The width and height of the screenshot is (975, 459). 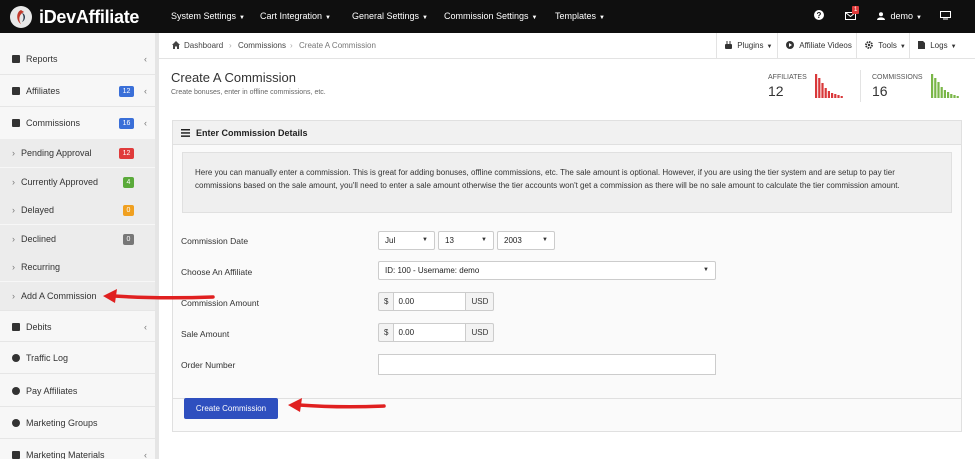 What do you see at coordinates (860, 86) in the screenshot?
I see `stat-divider` at bounding box center [860, 86].